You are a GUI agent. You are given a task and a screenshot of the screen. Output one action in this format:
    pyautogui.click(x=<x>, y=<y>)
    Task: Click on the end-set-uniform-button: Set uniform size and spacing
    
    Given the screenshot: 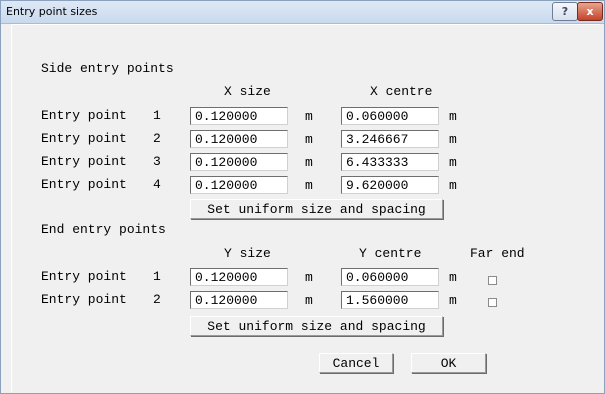 What is the action you would take?
    pyautogui.click(x=316, y=326)
    